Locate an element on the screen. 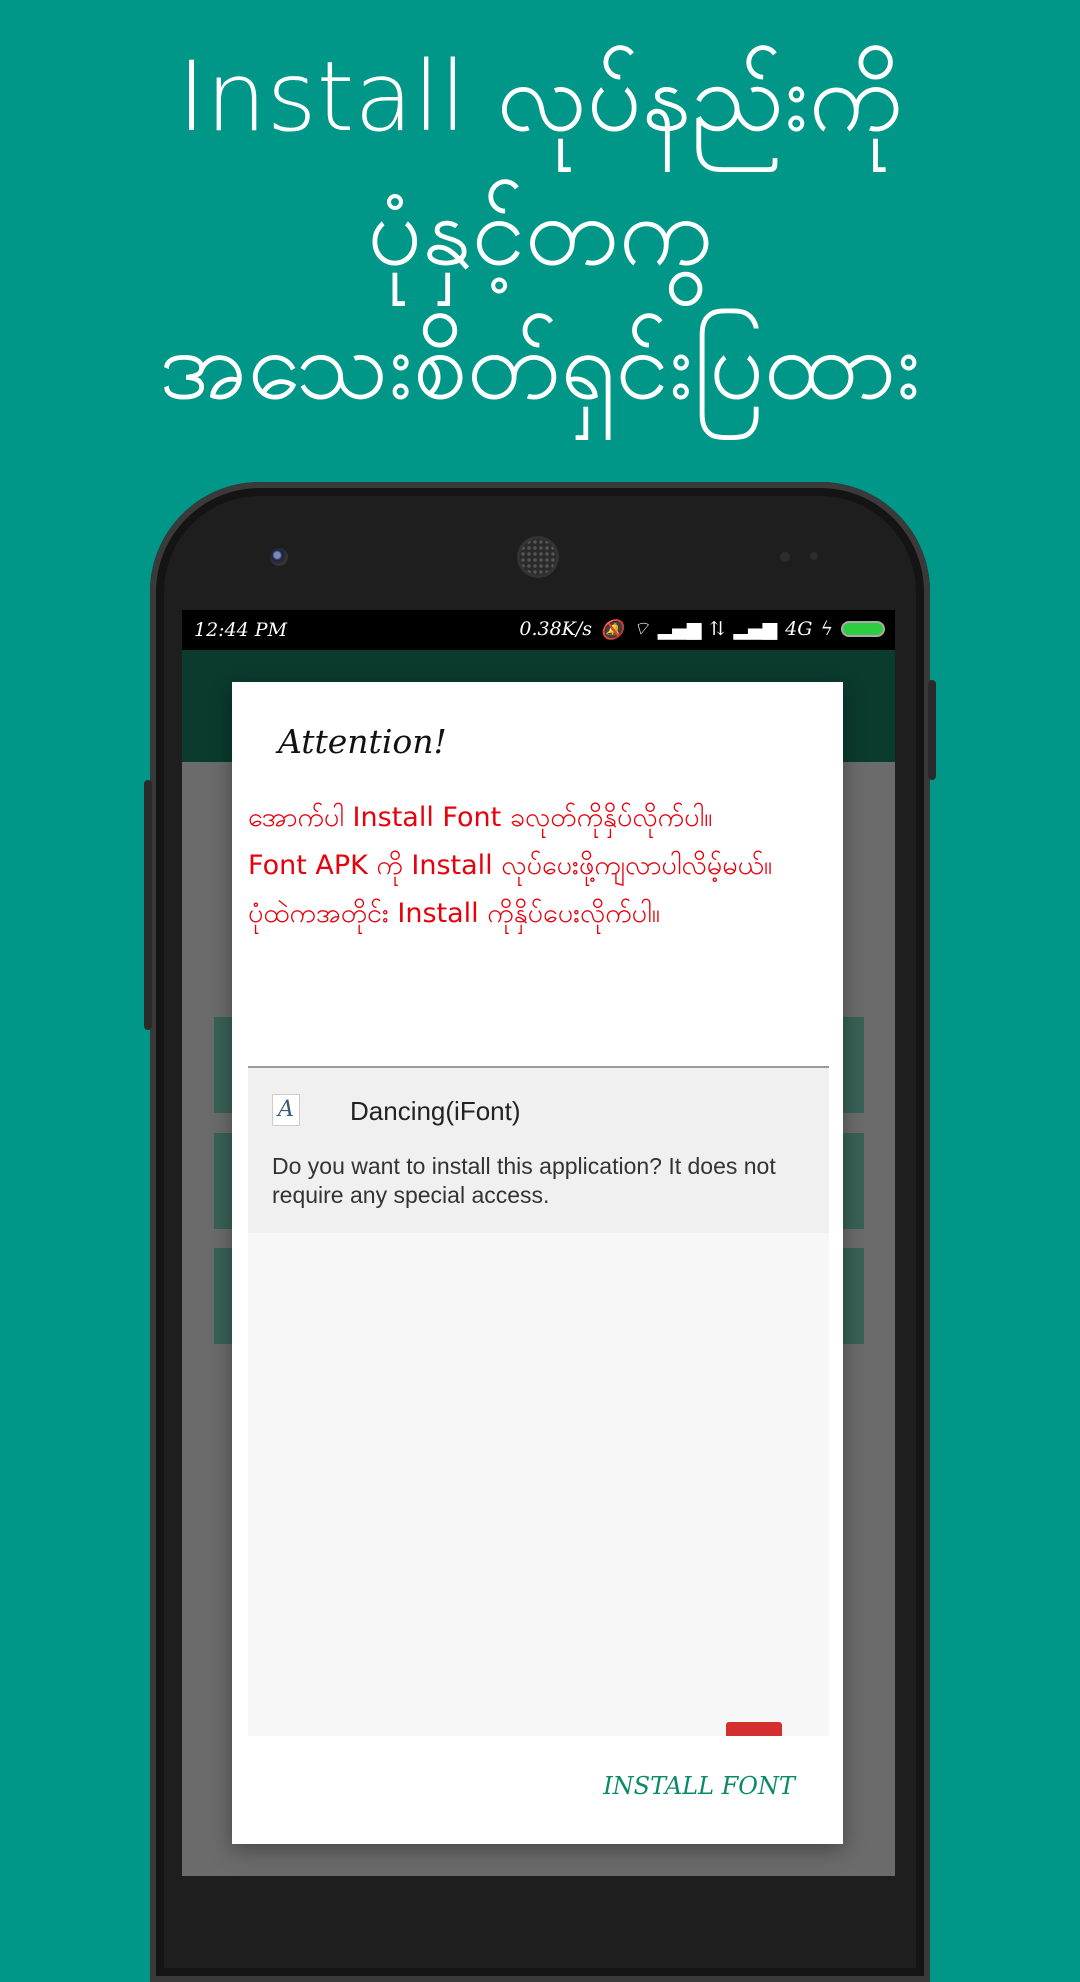 Image resolution: width=1080 pixels, height=1982 pixels. battery-icon is located at coordinates (863, 629).